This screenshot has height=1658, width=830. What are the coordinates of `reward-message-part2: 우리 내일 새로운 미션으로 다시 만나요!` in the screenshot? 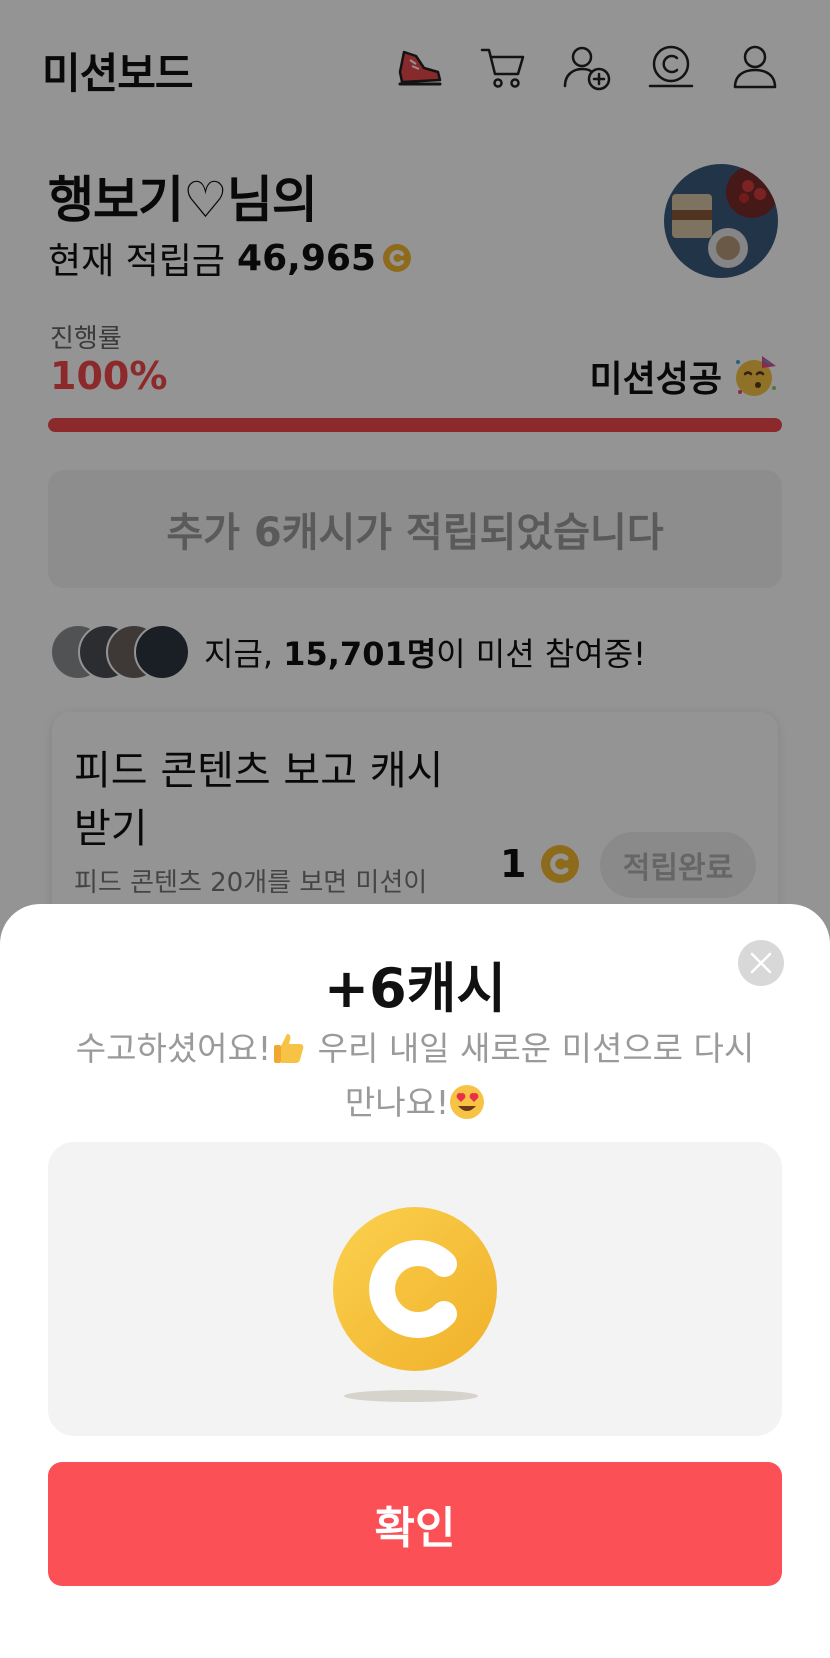 It's located at (531, 1075).